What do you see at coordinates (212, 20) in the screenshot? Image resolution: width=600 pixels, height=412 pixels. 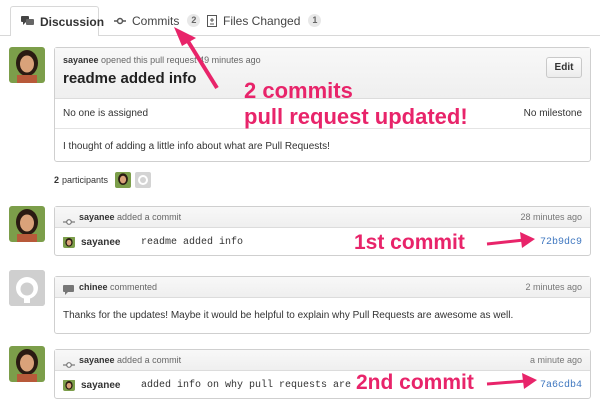 I see `file-diff-icon` at bounding box center [212, 20].